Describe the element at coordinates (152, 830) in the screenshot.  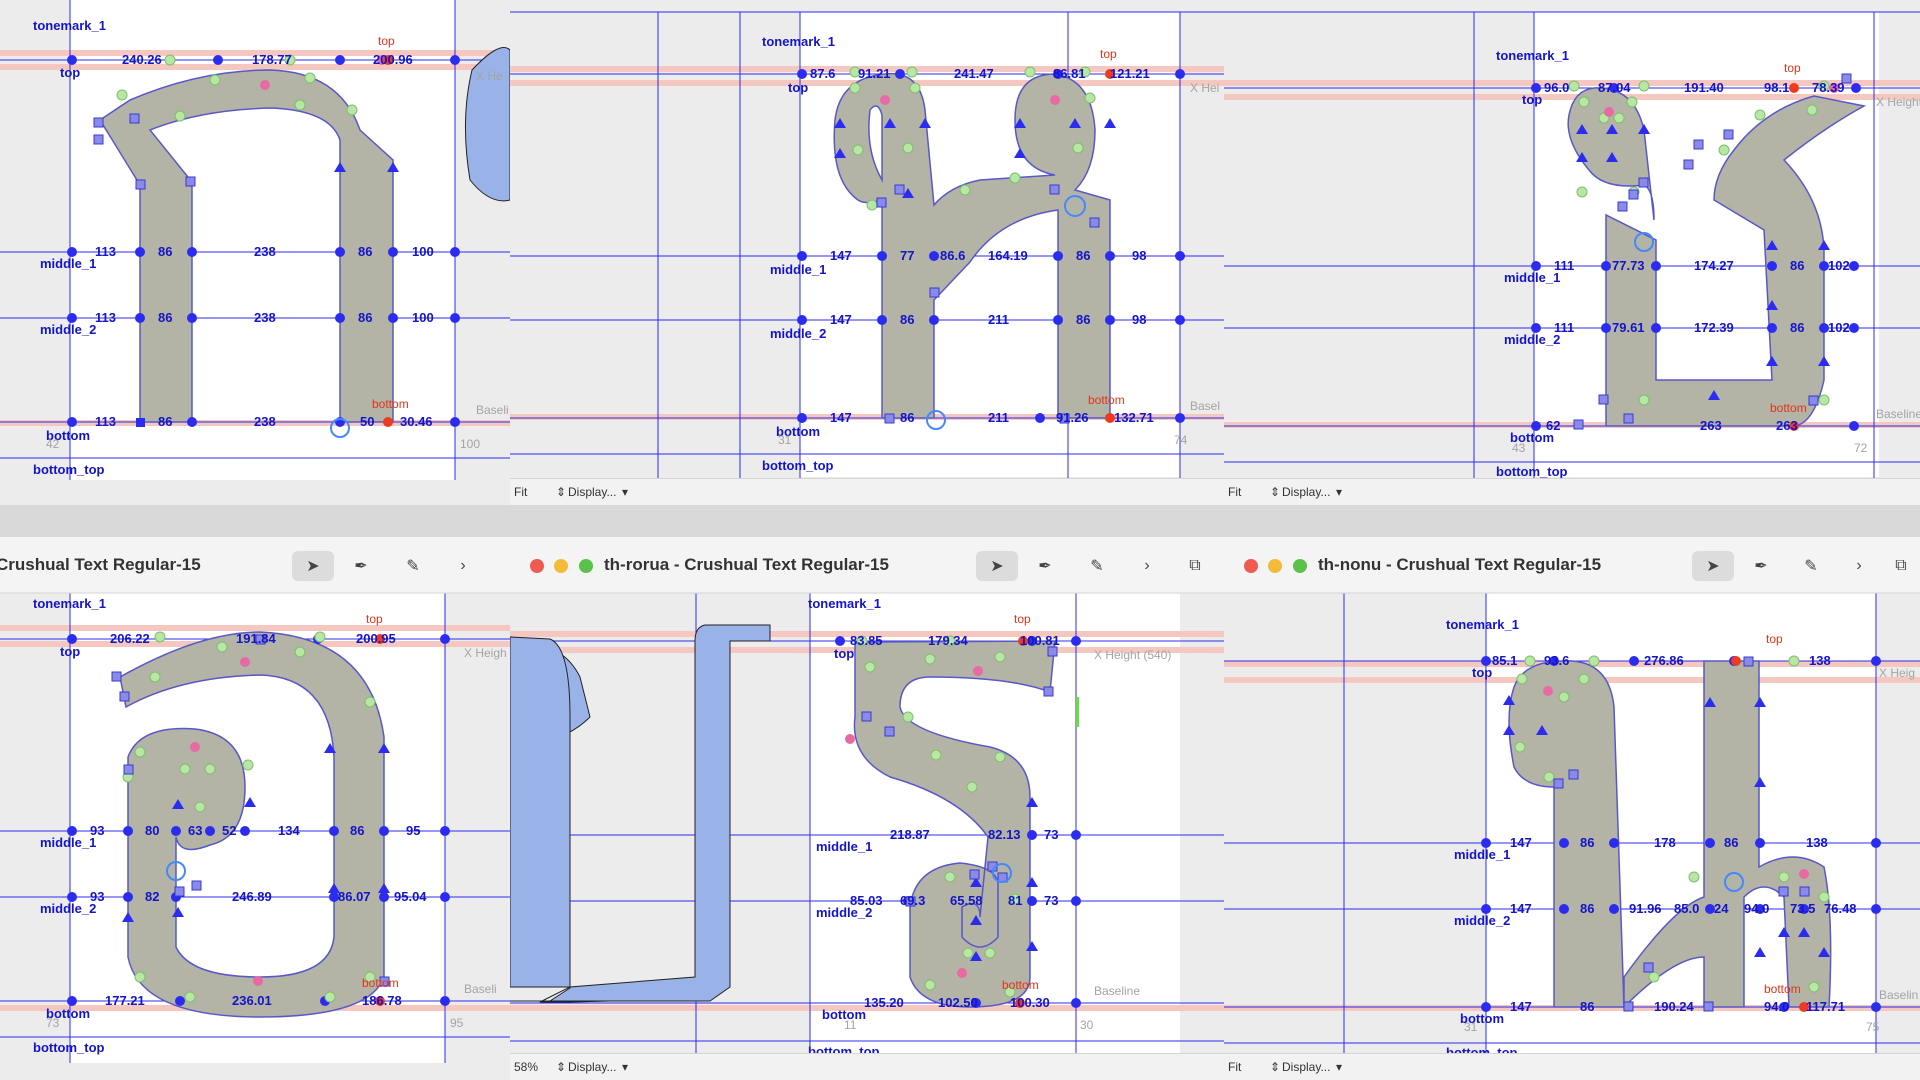
I see `metric-label: 80` at that location.